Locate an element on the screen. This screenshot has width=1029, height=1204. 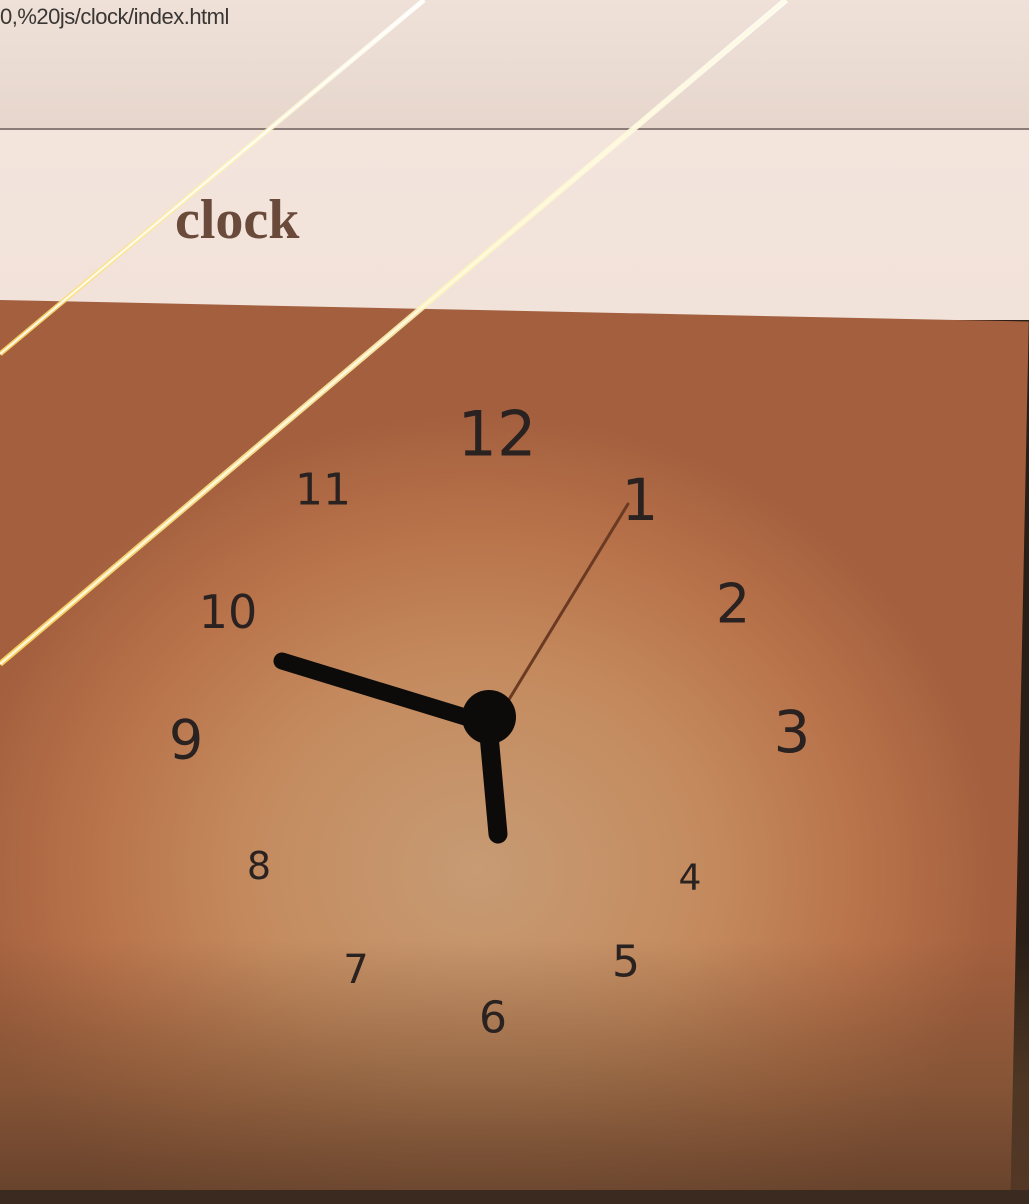
numeral-2: 2 is located at coordinates (733, 604).